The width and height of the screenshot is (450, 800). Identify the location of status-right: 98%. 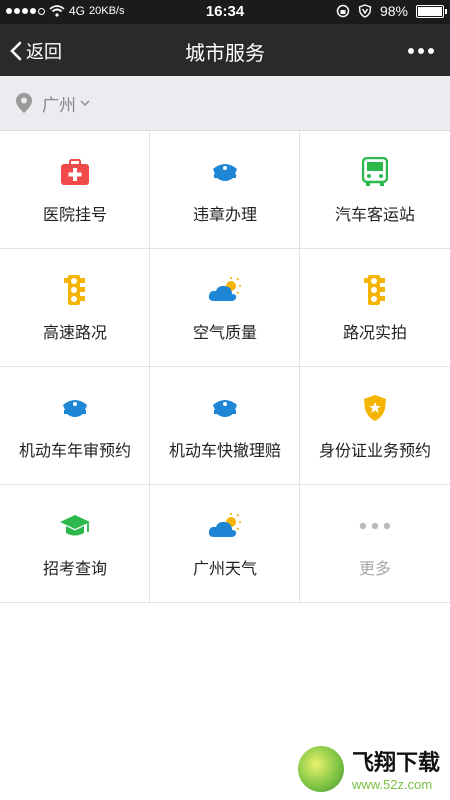
(391, 11).